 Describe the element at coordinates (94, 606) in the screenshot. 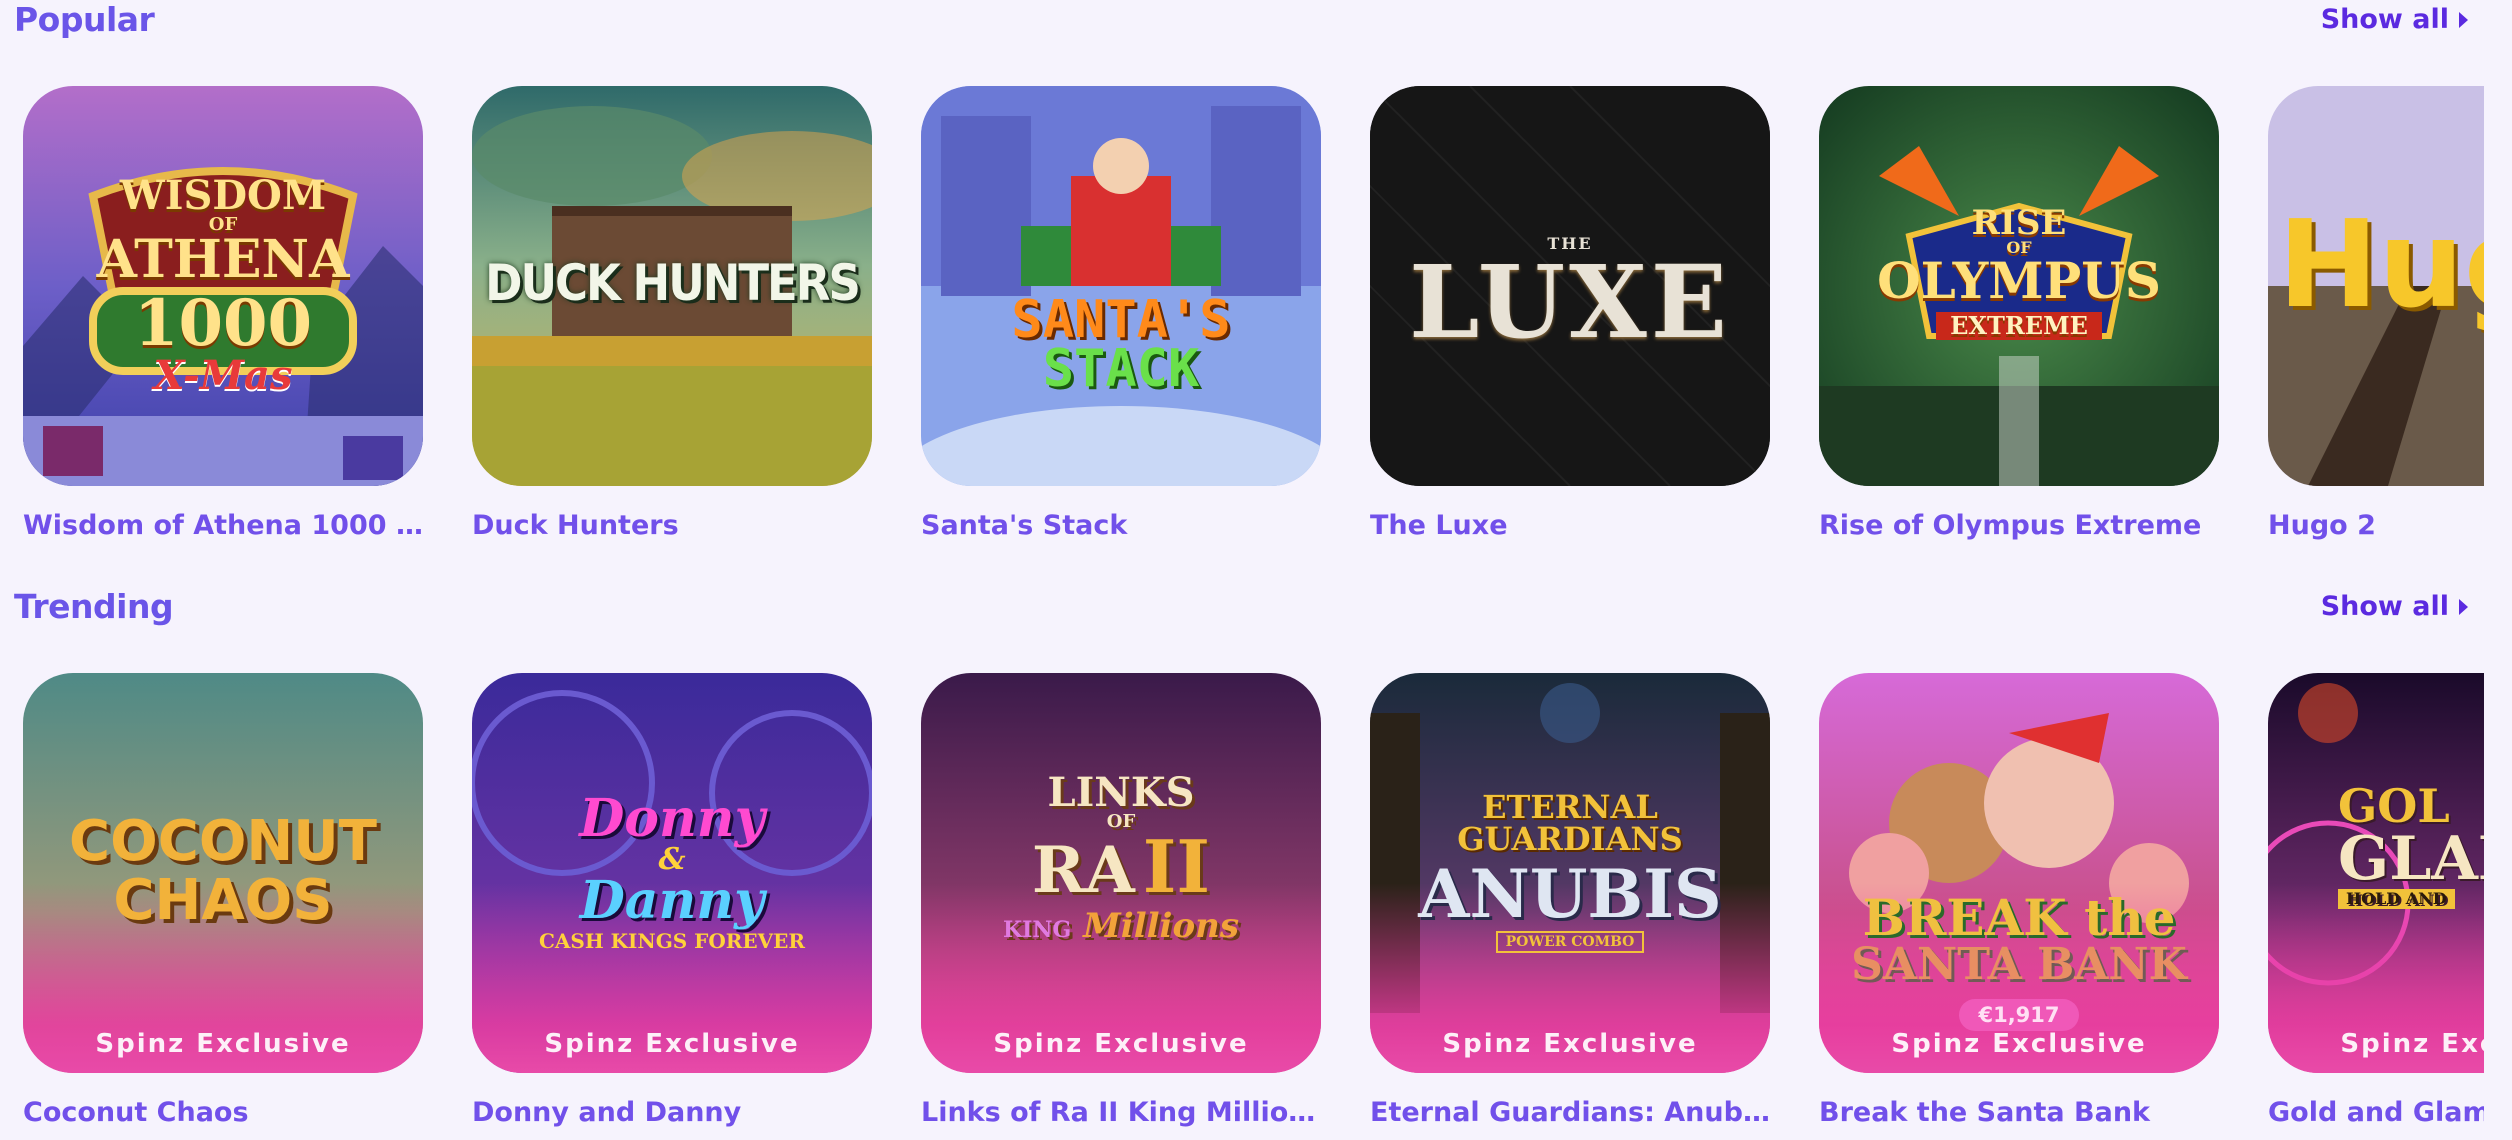

I see `section-title-trending: Trending` at that location.